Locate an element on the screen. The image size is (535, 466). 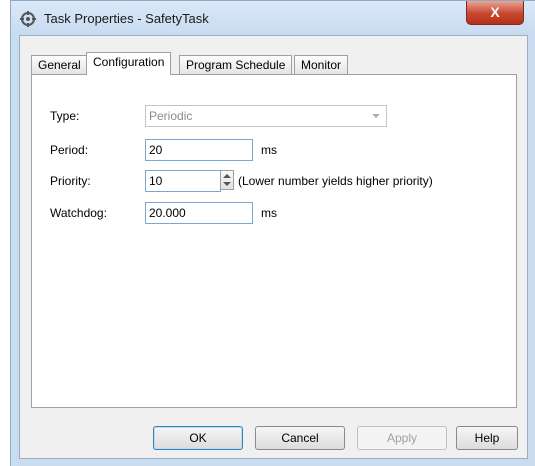
type-label: Type: is located at coordinates (65, 116).